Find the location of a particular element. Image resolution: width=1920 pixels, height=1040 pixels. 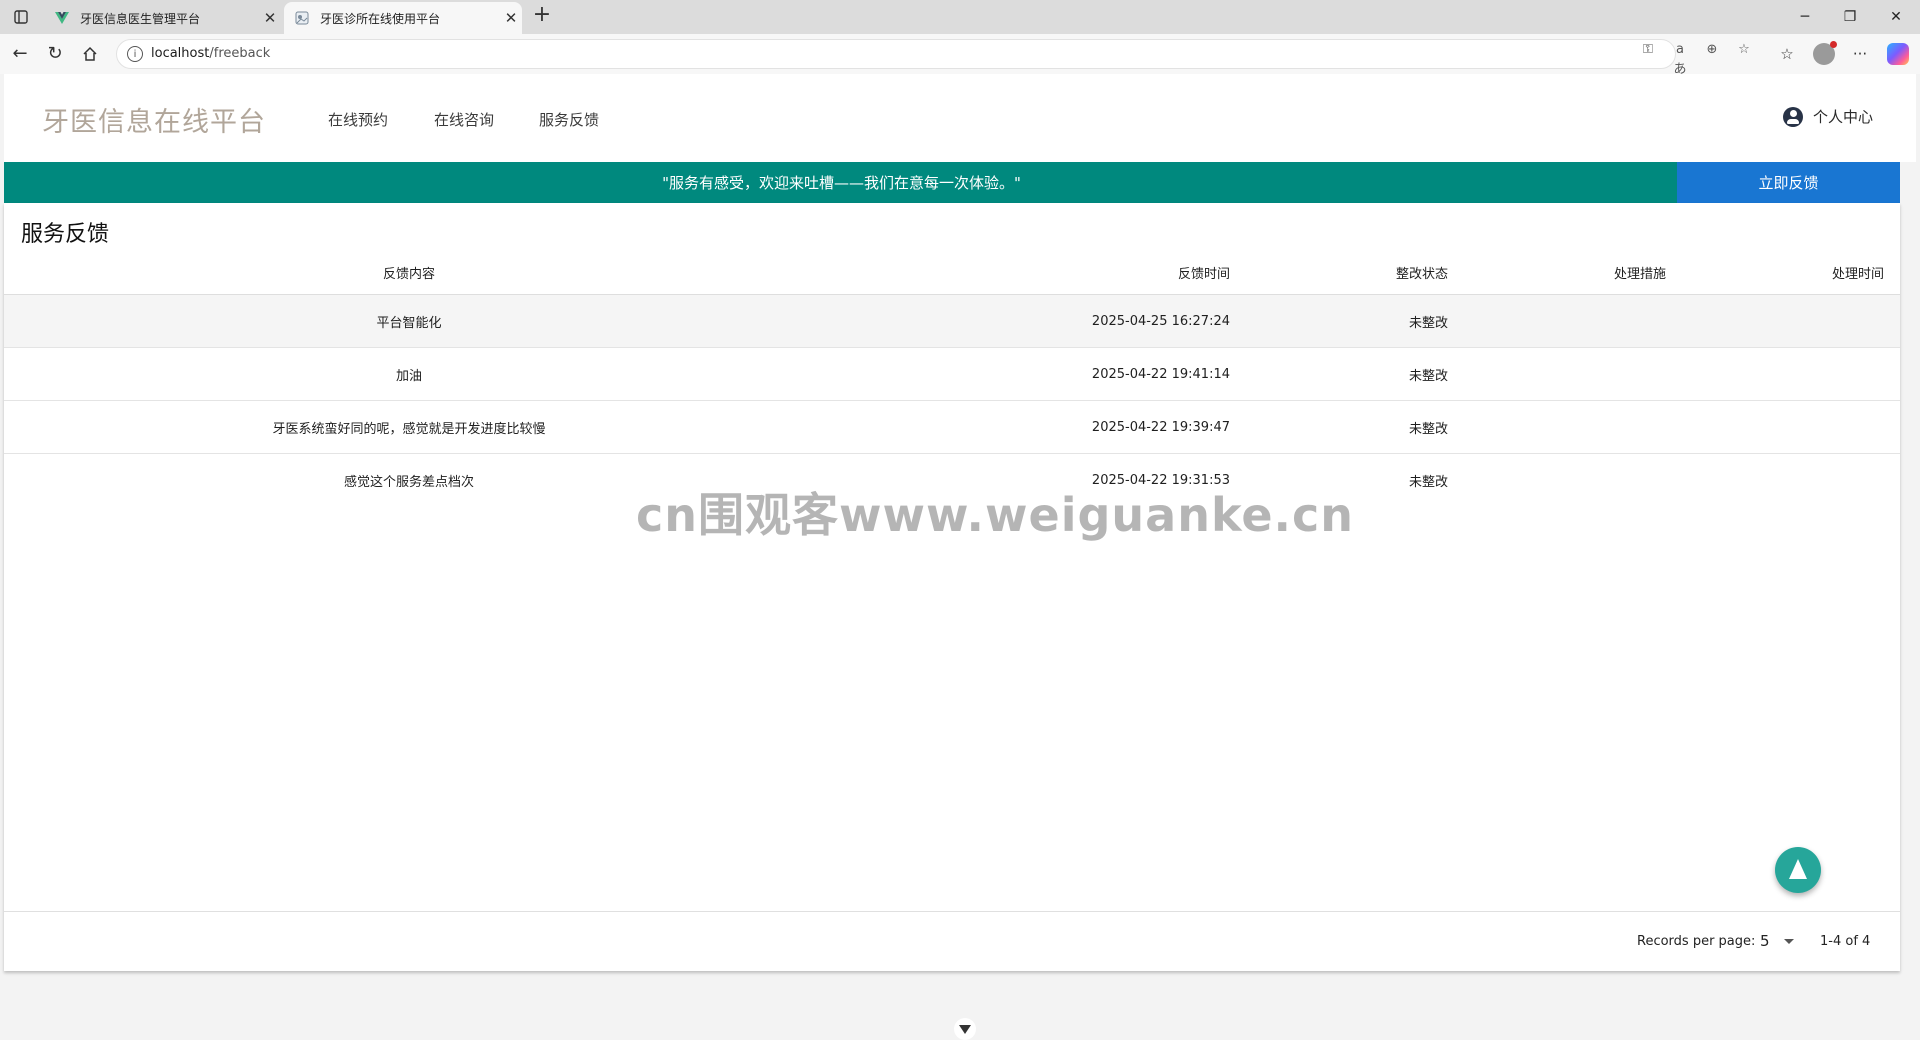

table-row: 平台智能化 2025-04-25 16:27:24 未整改 is located at coordinates (952, 321).